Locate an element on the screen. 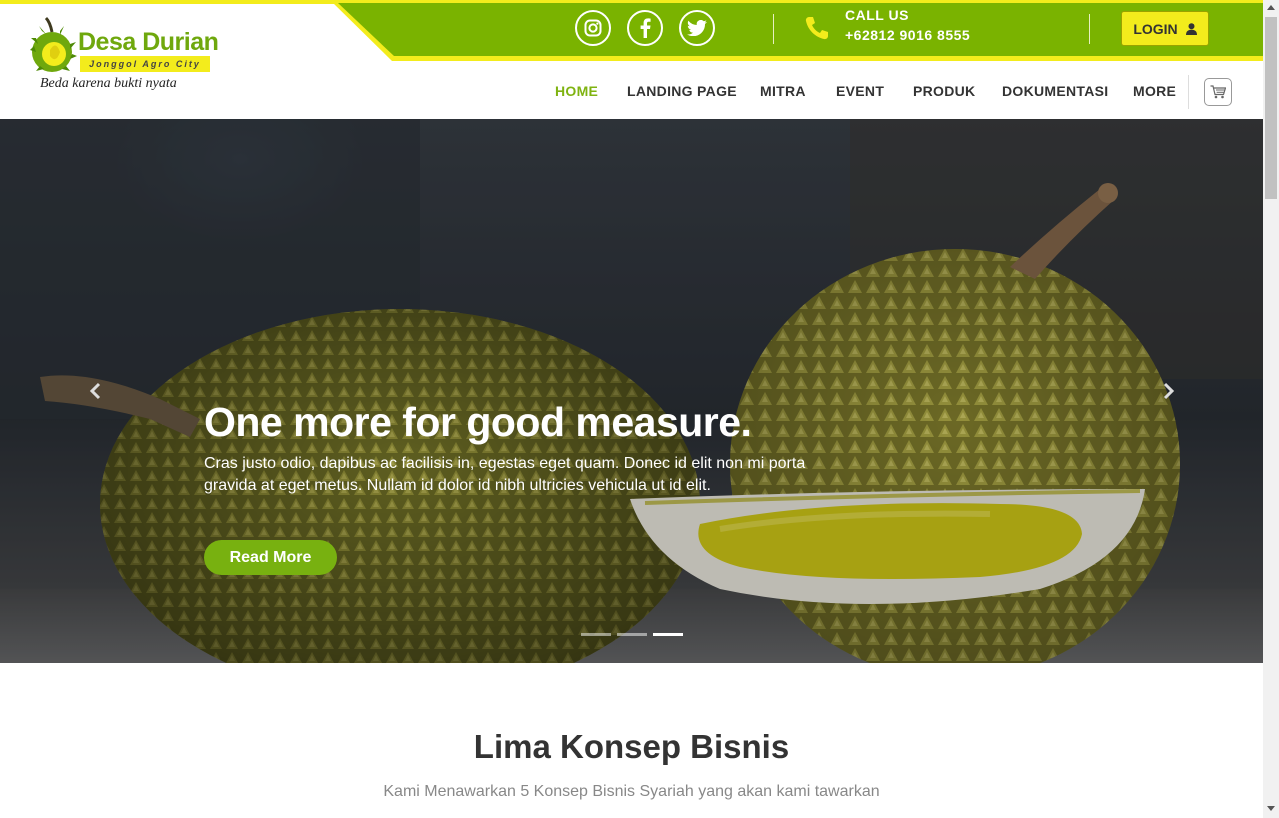 The image size is (1279, 818). scroll-up-icon is located at coordinates (1271, 7).